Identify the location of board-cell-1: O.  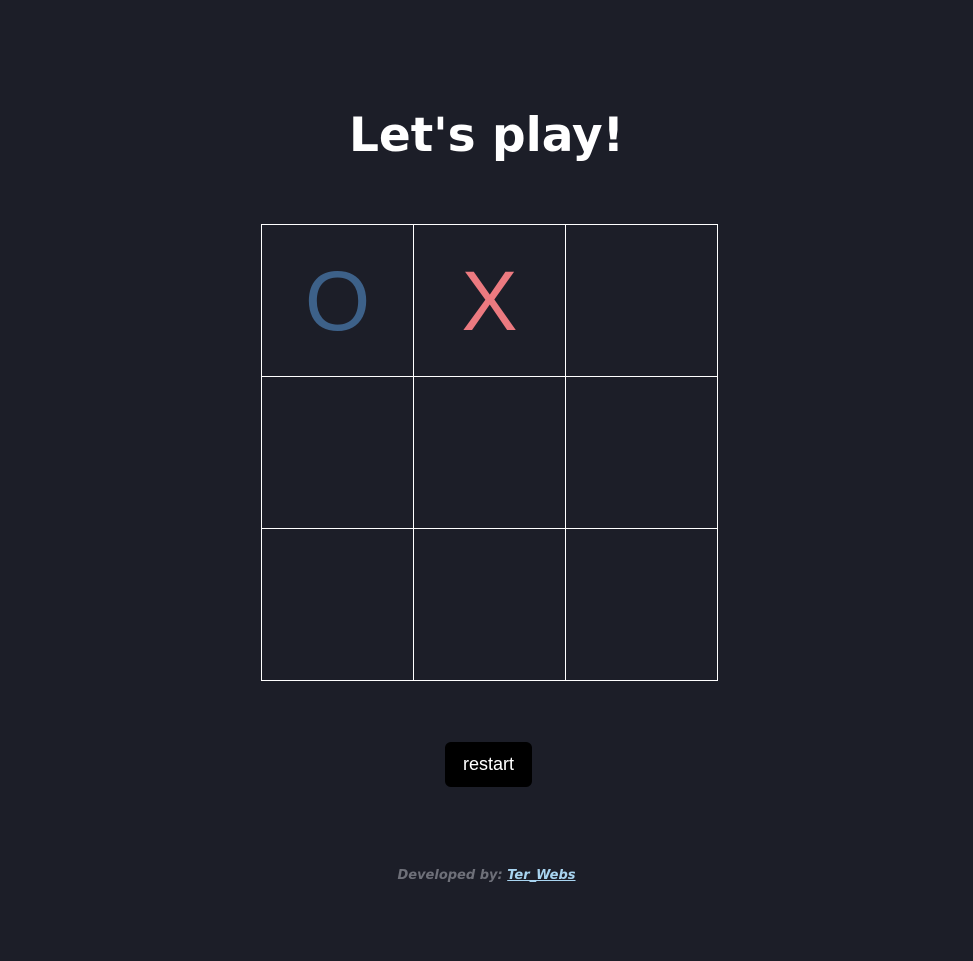
(337, 300).